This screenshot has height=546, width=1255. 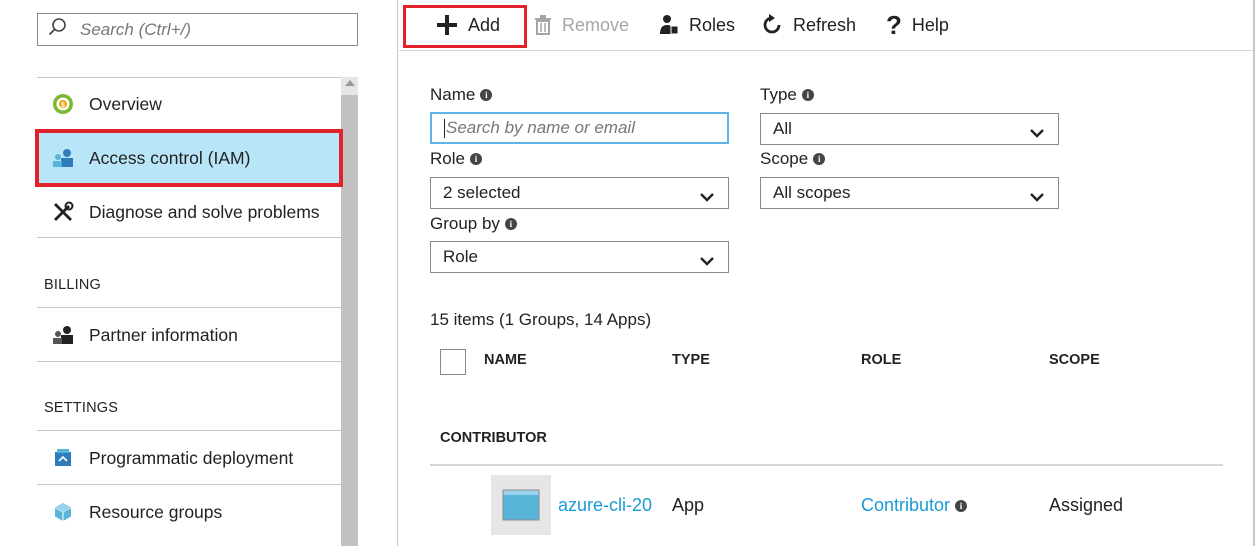 What do you see at coordinates (135, 29) in the screenshot?
I see `search-placeholder: Search (Ctrl+/)` at bounding box center [135, 29].